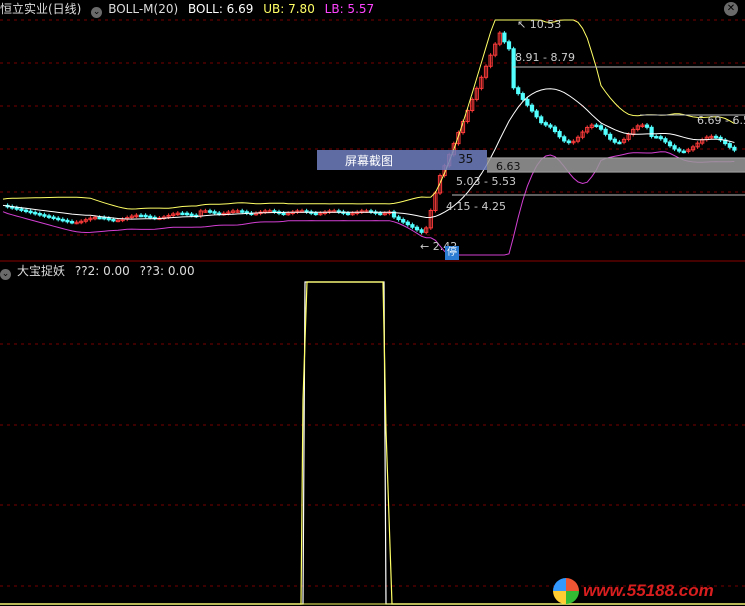  I want to click on range5-annotation: 4.15 - 4.25, so click(476, 206).